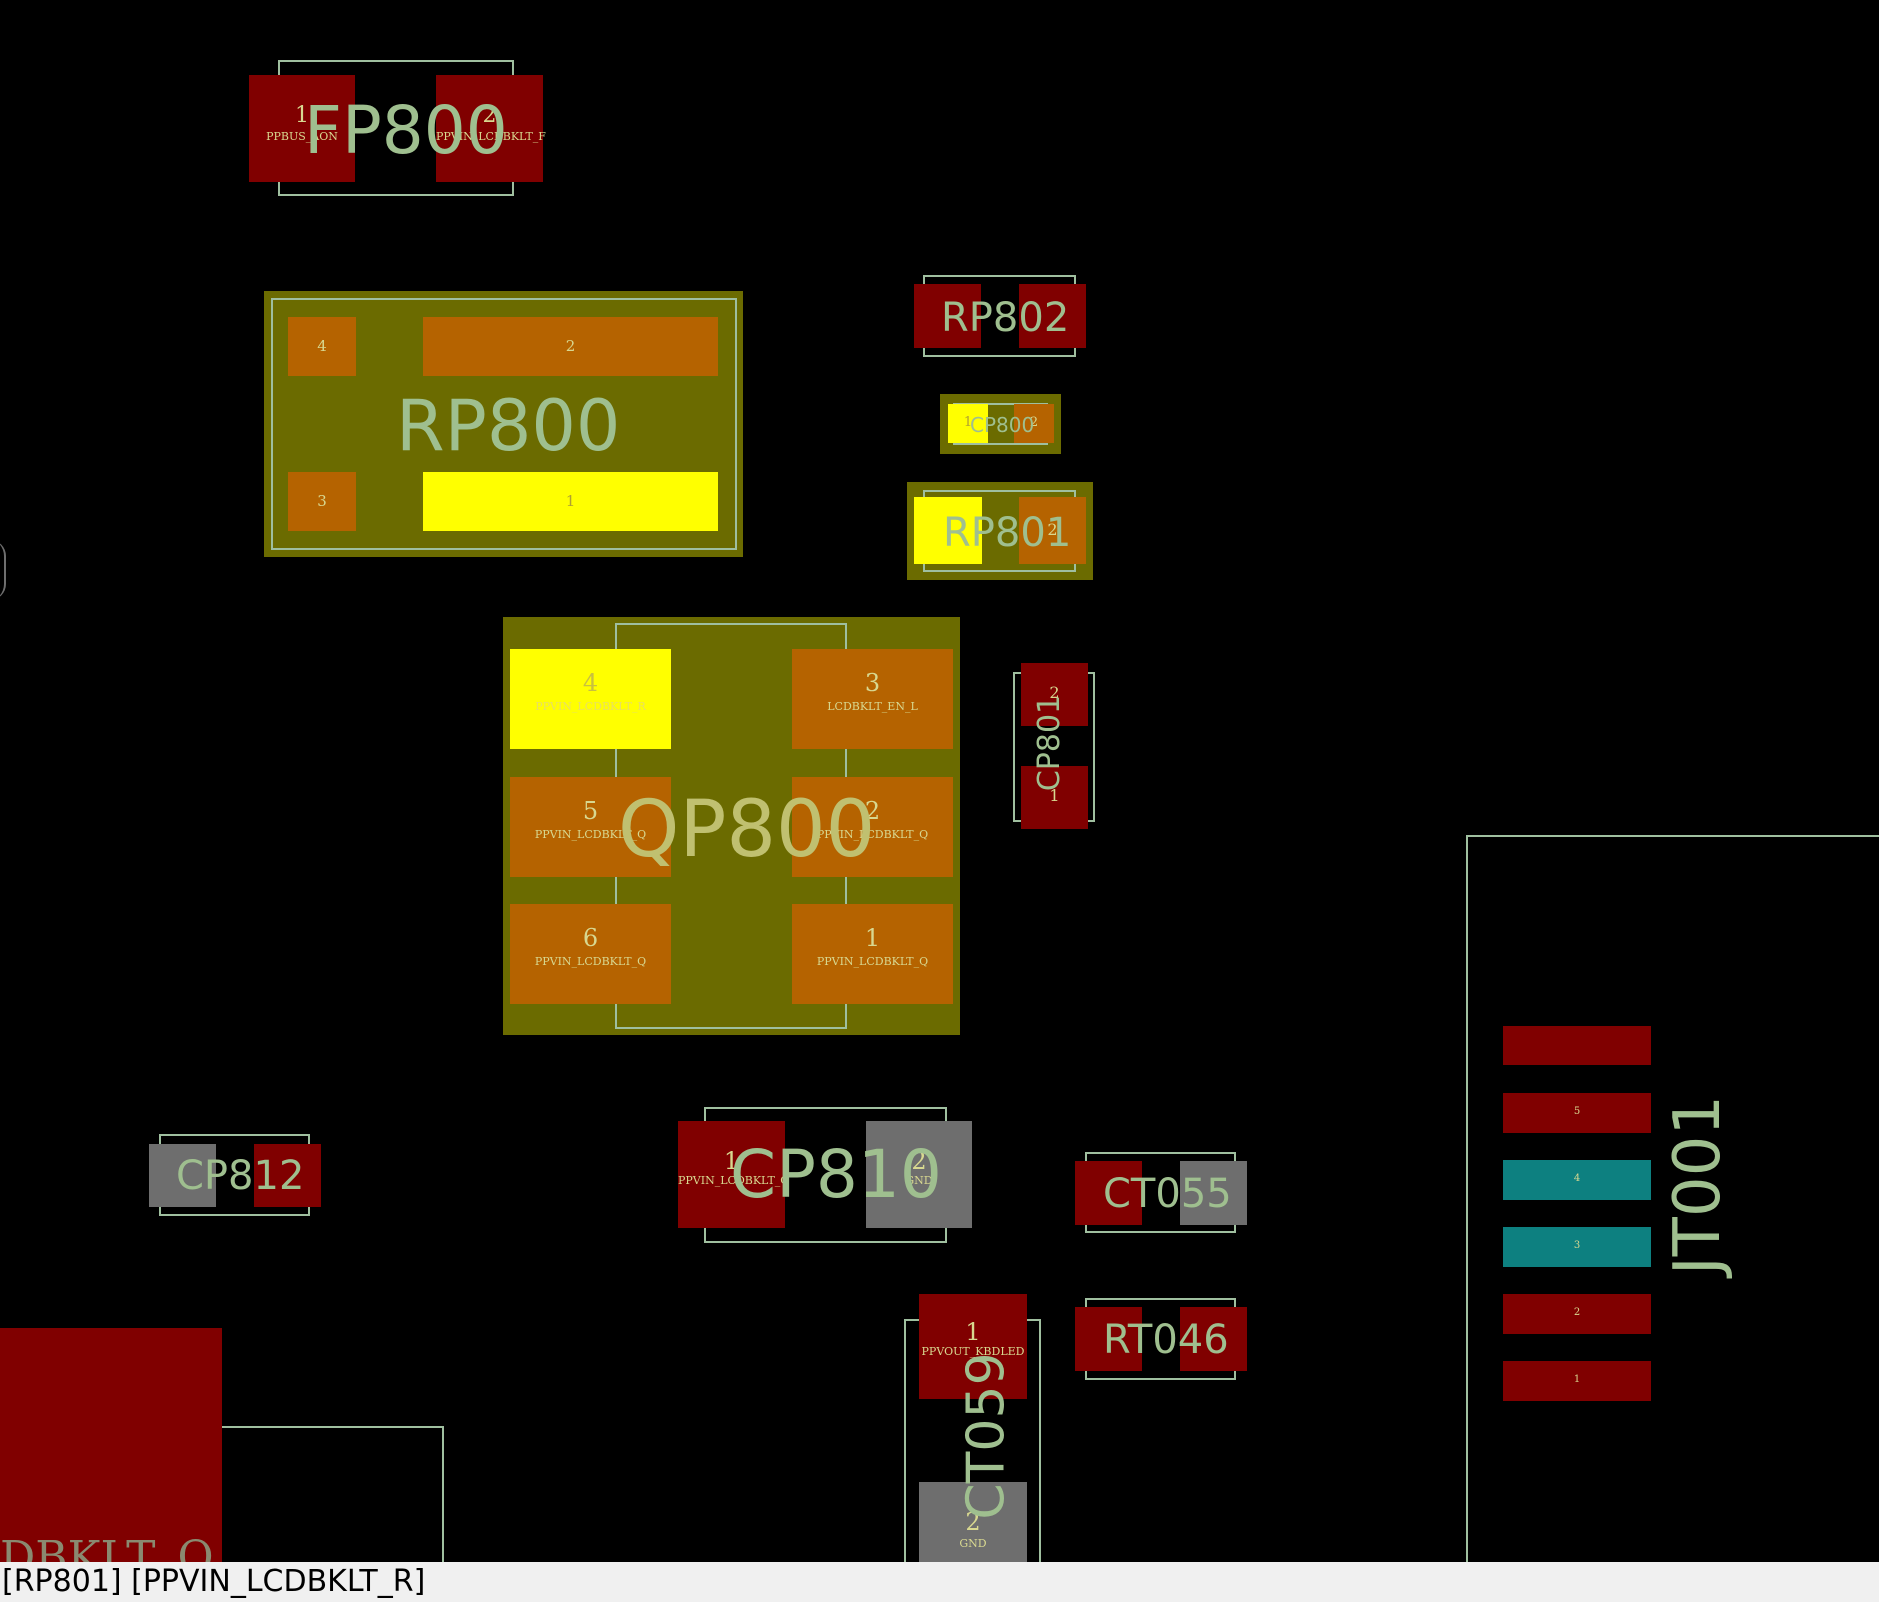  I want to click on left-edge-marker, so click(3, 570).